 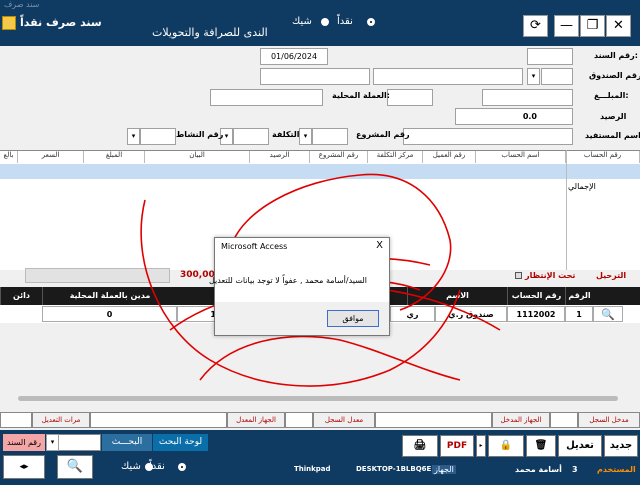 I want to click on user-name: أسامة محمد, so click(x=538, y=469).